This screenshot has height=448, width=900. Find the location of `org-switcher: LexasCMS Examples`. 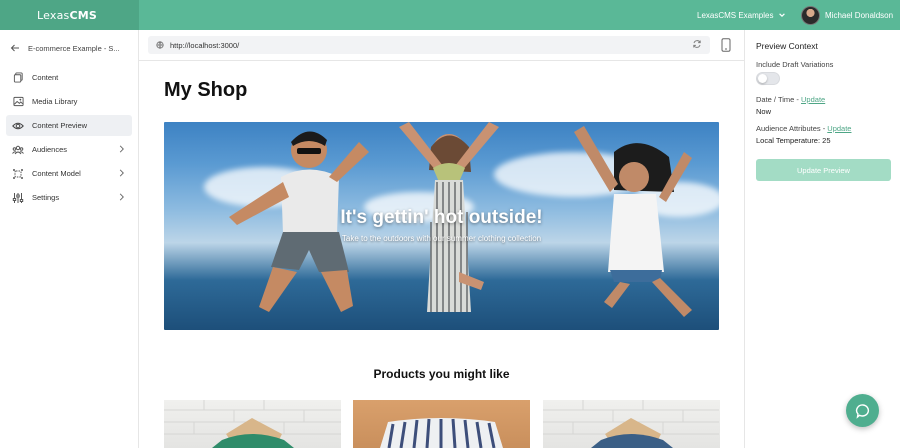

org-switcher: LexasCMS Examples is located at coordinates (741, 15).